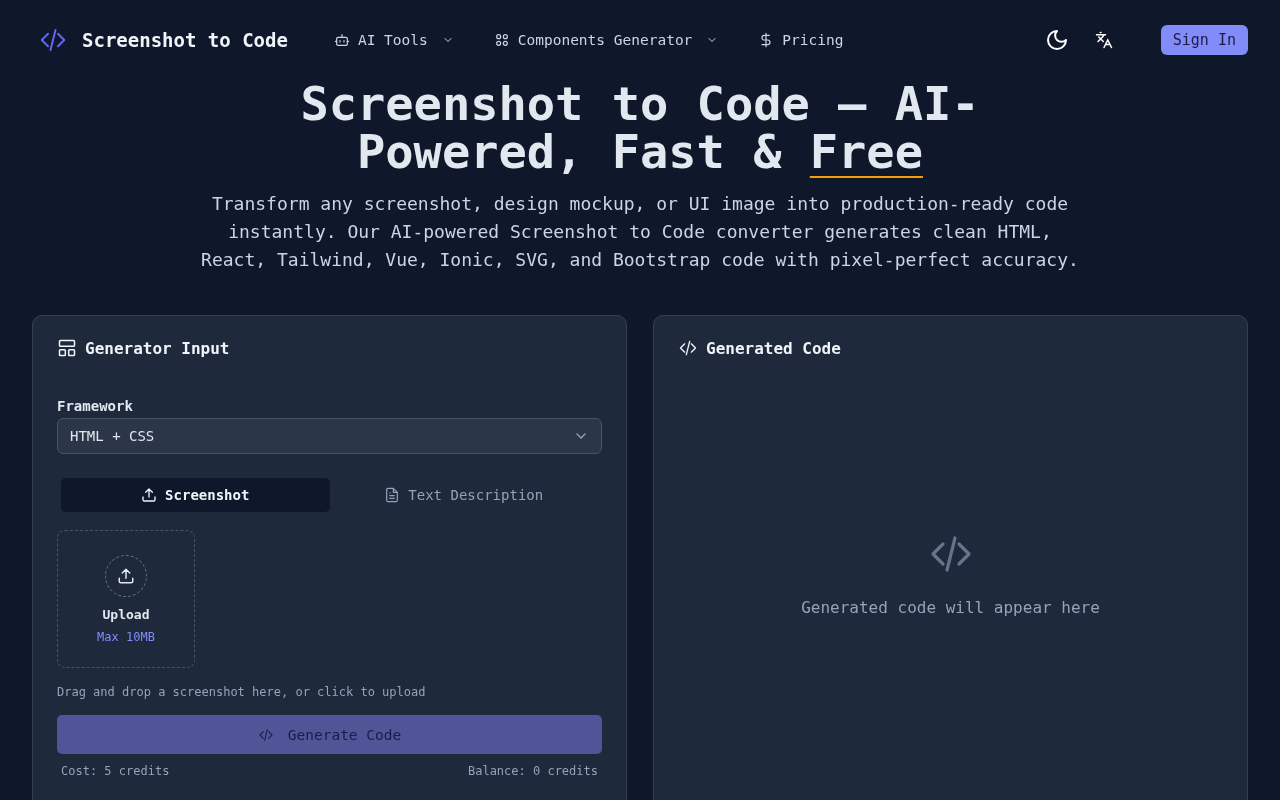 This screenshot has height=800, width=1280. I want to click on logo-text: Screenshot to Code, so click(185, 40).